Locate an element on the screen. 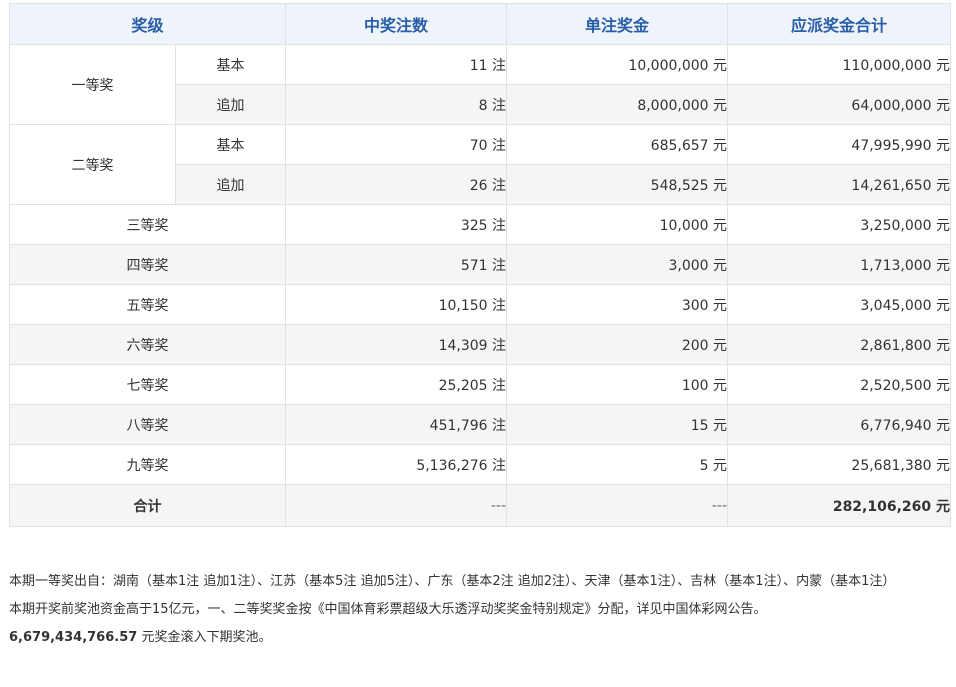  winners-cell: 10,150 注 is located at coordinates (396, 304).